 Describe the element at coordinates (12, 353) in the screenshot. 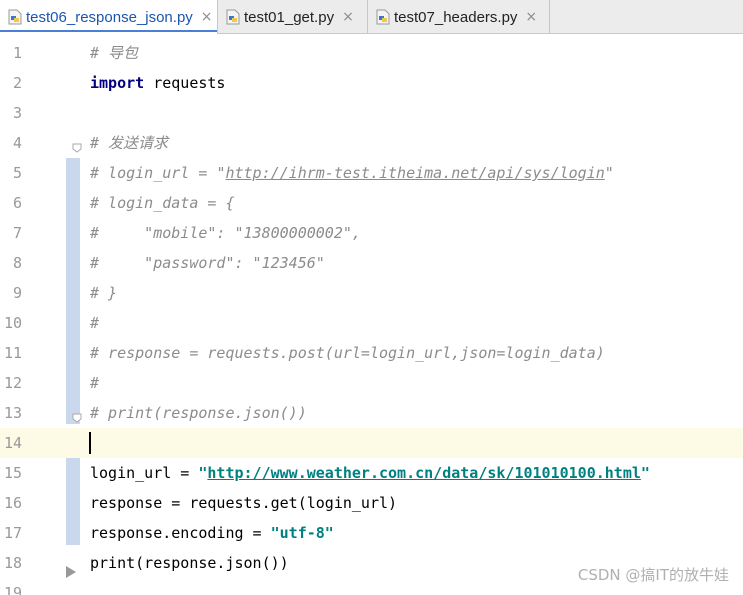

I see `line-number: 11` at that location.